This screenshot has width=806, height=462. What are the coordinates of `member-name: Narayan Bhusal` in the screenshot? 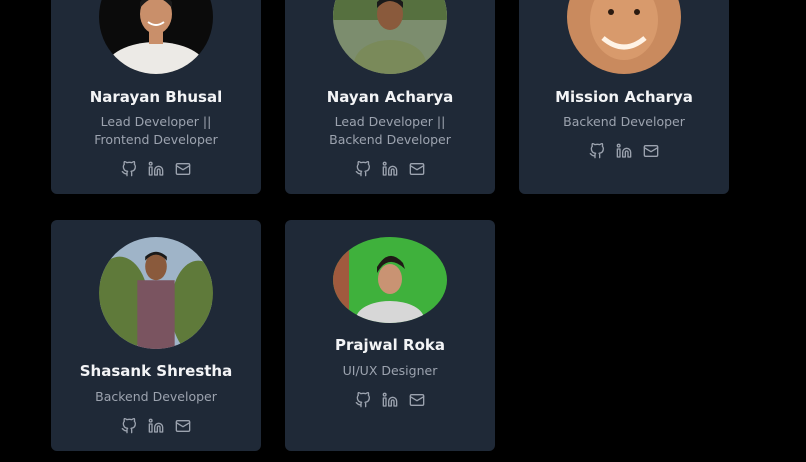 It's located at (156, 97).